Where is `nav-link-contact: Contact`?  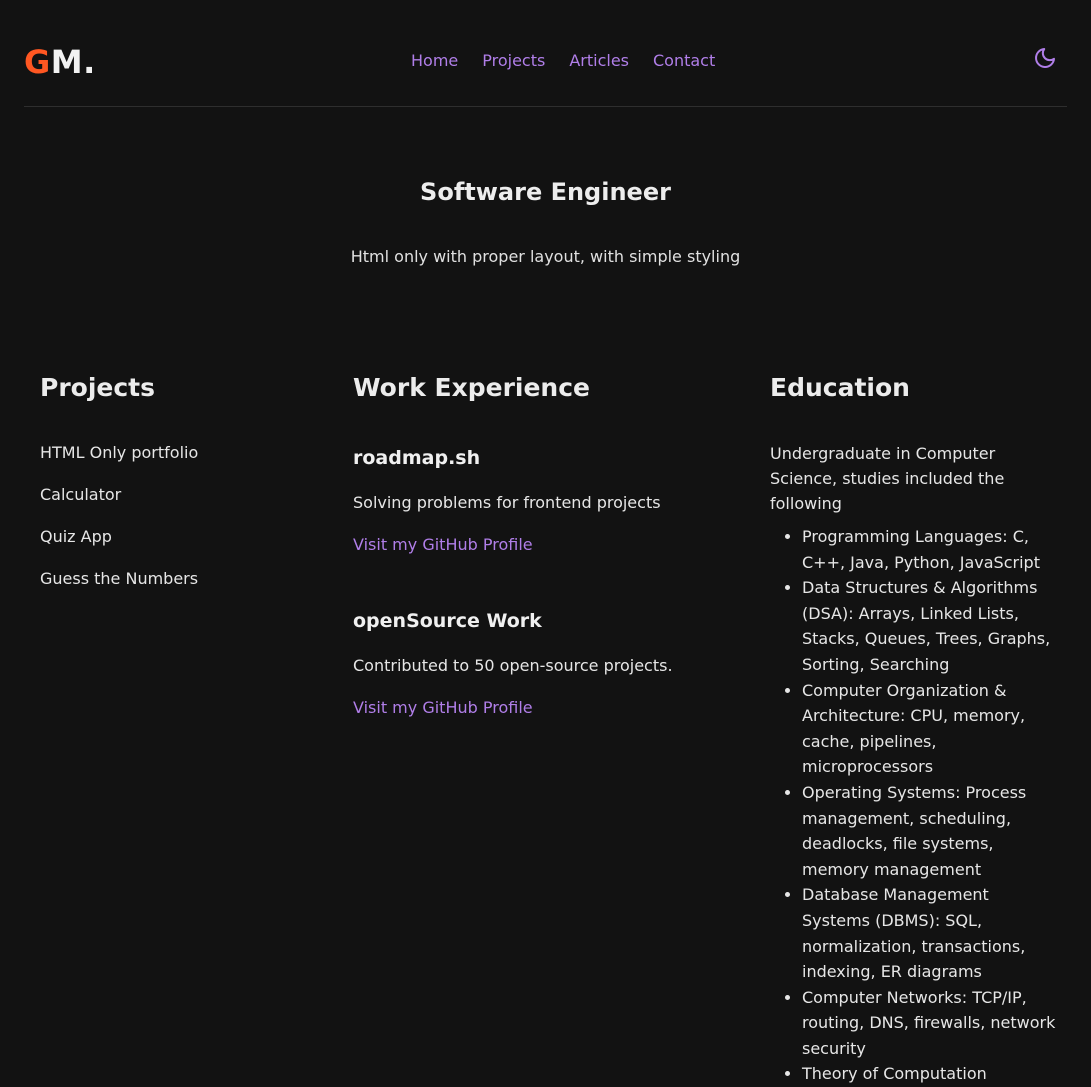 nav-link-contact: Contact is located at coordinates (684, 61).